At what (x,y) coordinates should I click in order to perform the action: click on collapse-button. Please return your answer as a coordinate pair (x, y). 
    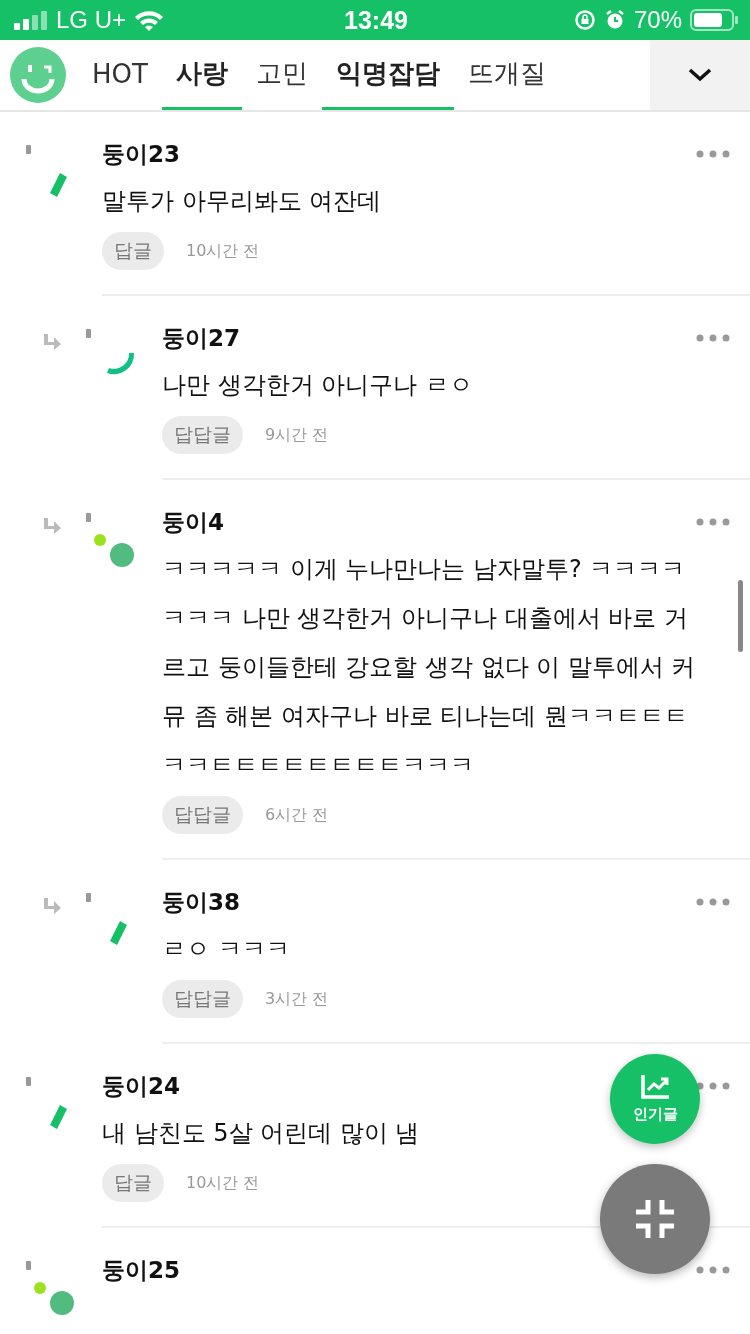
    Looking at the image, I should click on (655, 1219).